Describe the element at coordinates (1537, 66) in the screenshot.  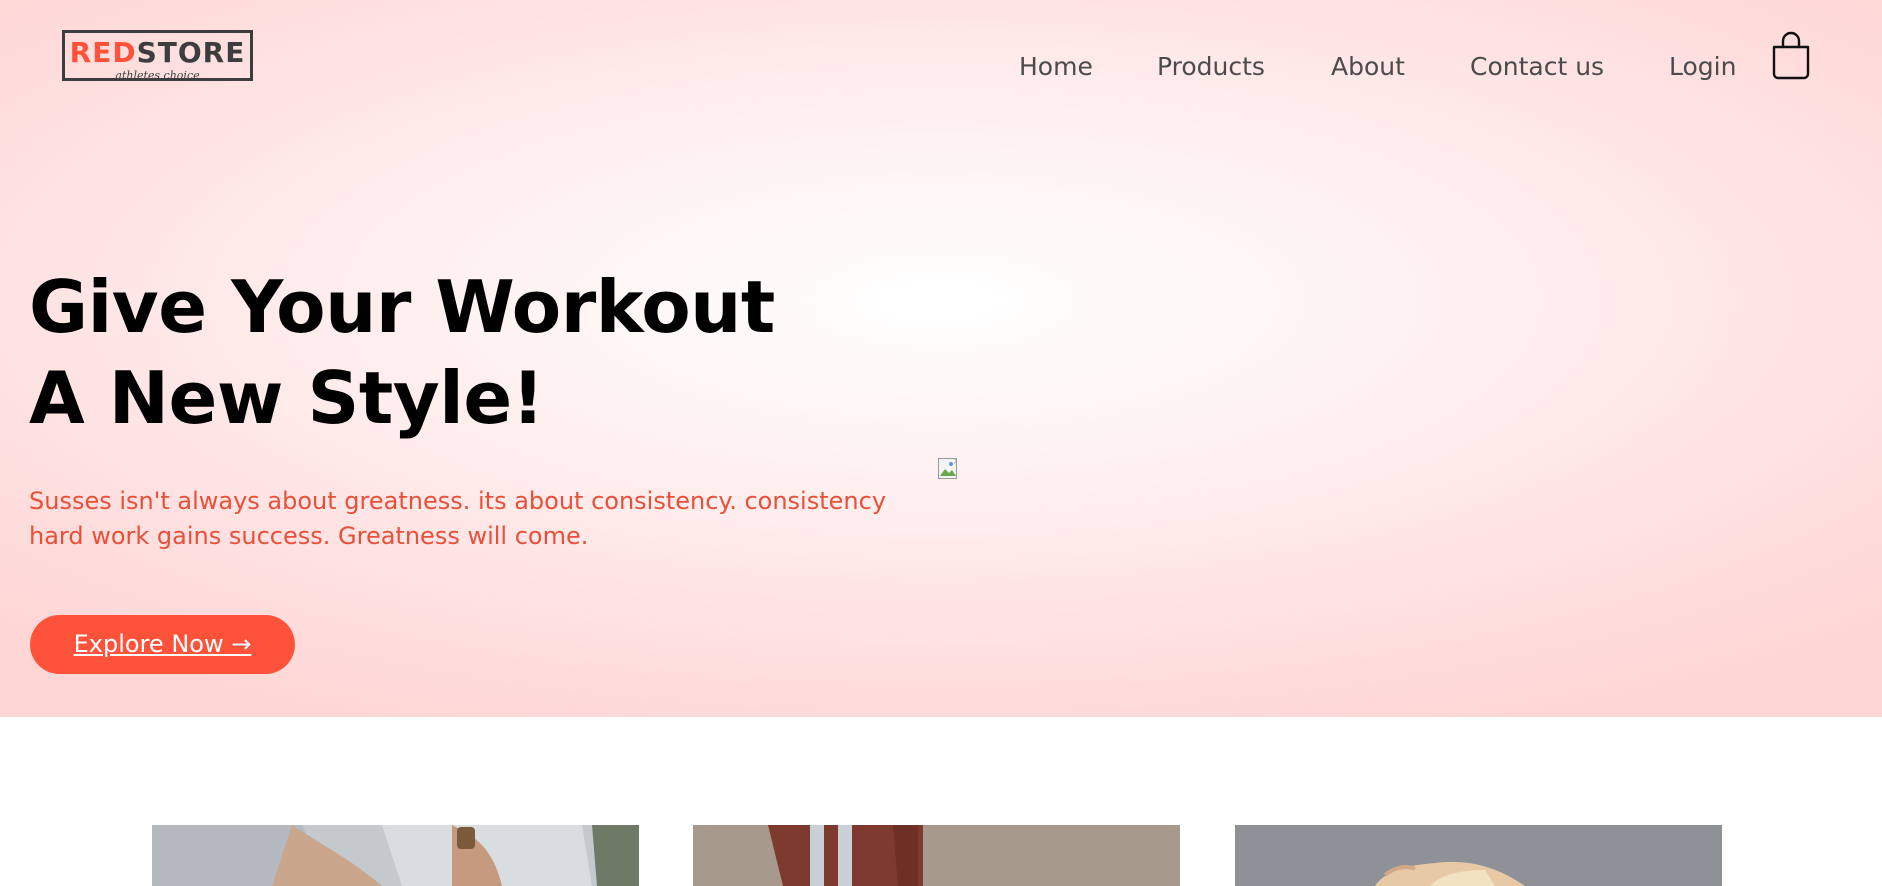
I see `nav-contact-us: Contact us` at that location.